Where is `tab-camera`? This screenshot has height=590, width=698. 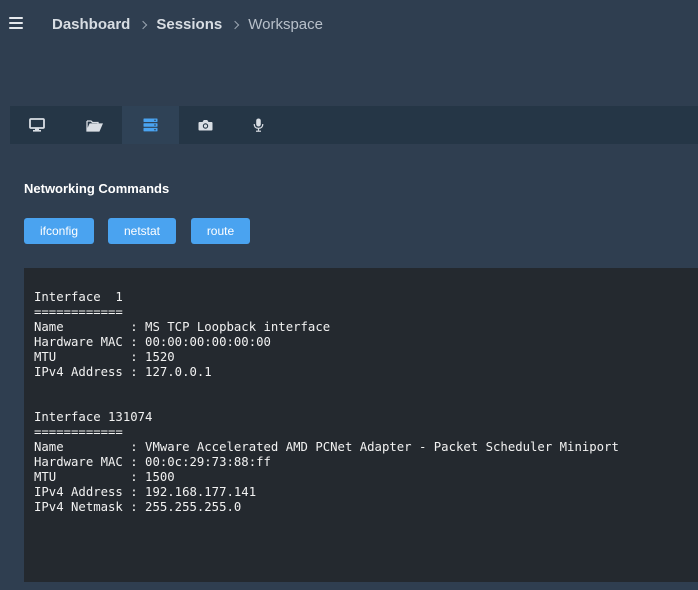
tab-camera is located at coordinates (205, 125).